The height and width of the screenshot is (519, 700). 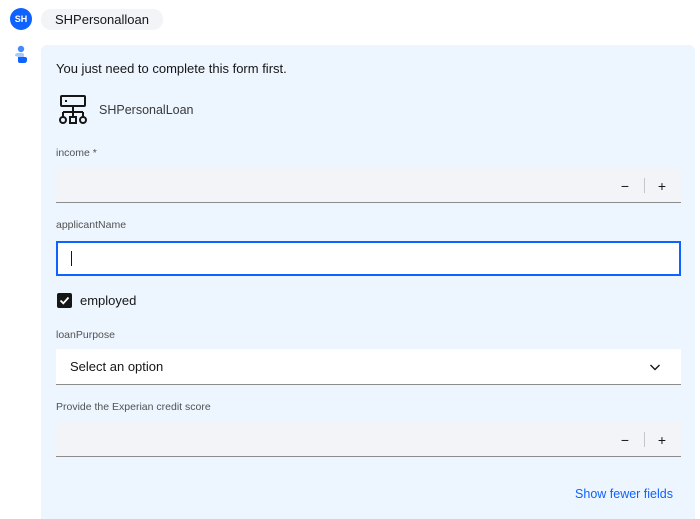 I want to click on employed-checkbox, so click(x=64, y=300).